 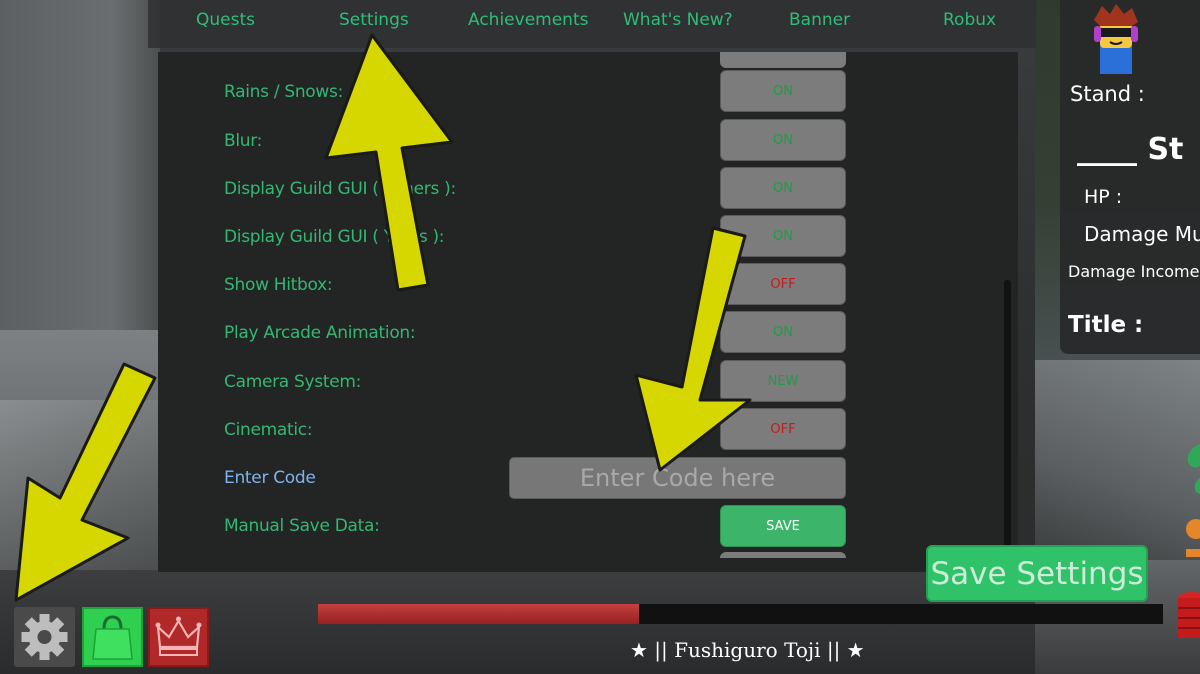 What do you see at coordinates (1037, 573) in the screenshot?
I see `save-settings-button: Save Settings` at bounding box center [1037, 573].